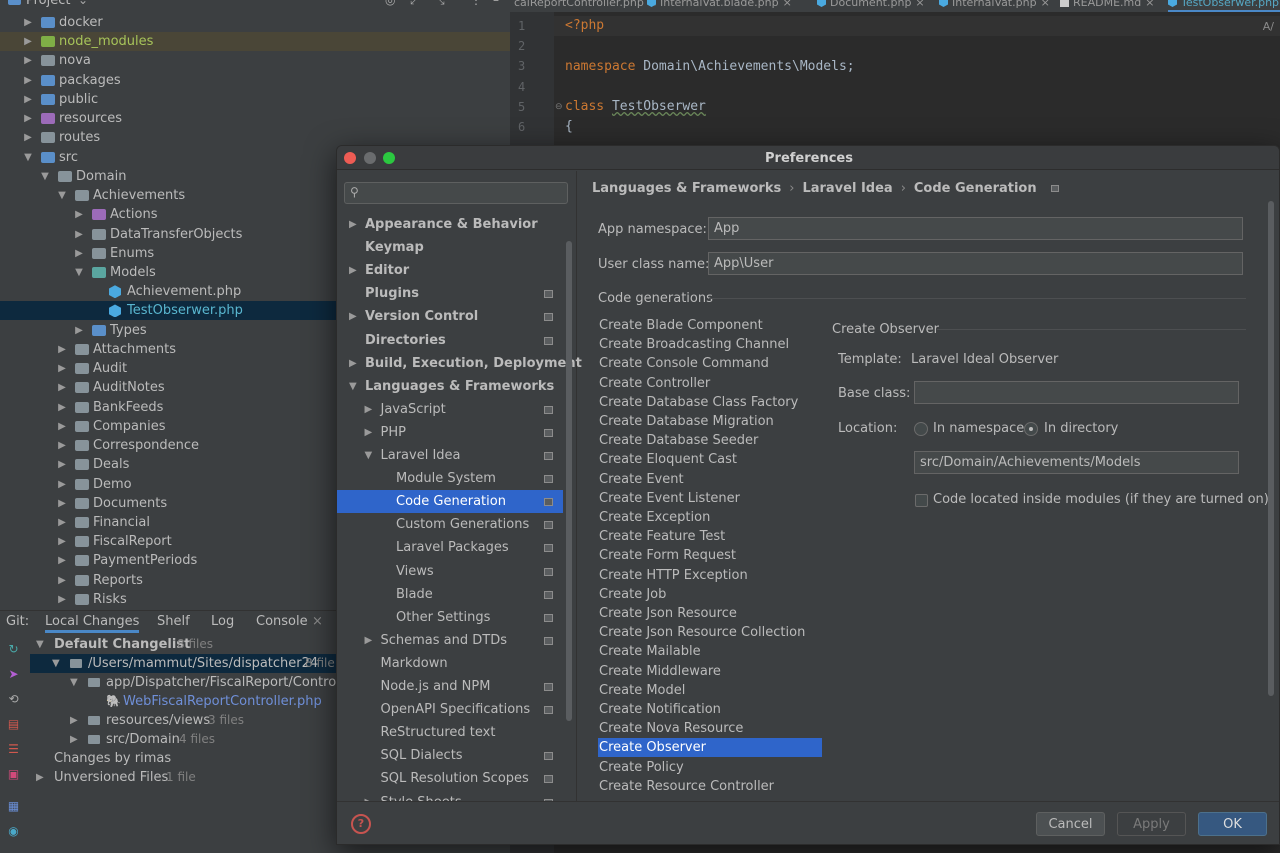 The image size is (1280, 853). Describe the element at coordinates (450, 547) in the screenshot. I see `settings-nav-item: Laravel Packages` at that location.